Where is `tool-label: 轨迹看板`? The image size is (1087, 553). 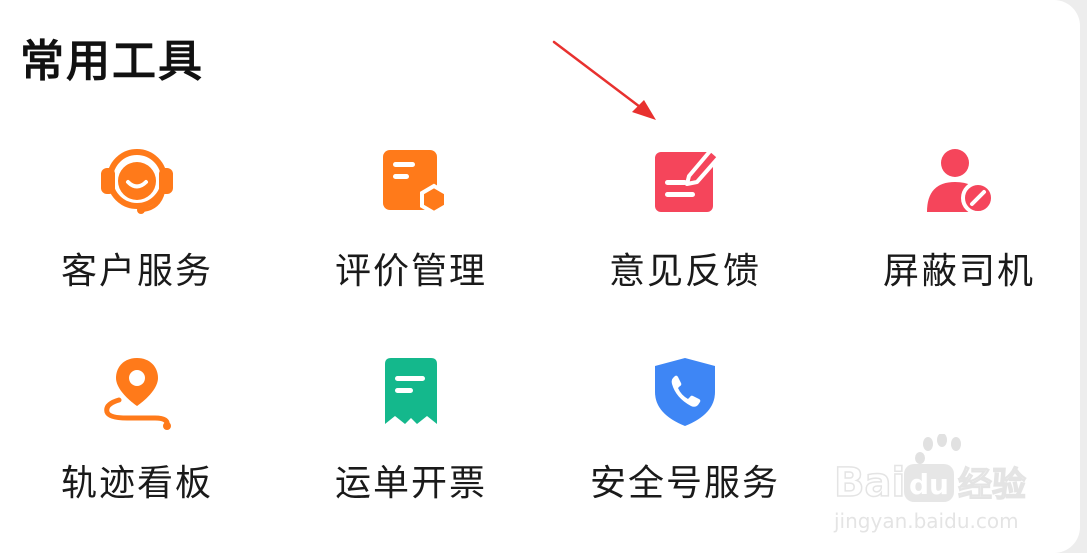 tool-label: 轨迹看板 is located at coordinates (136, 483).